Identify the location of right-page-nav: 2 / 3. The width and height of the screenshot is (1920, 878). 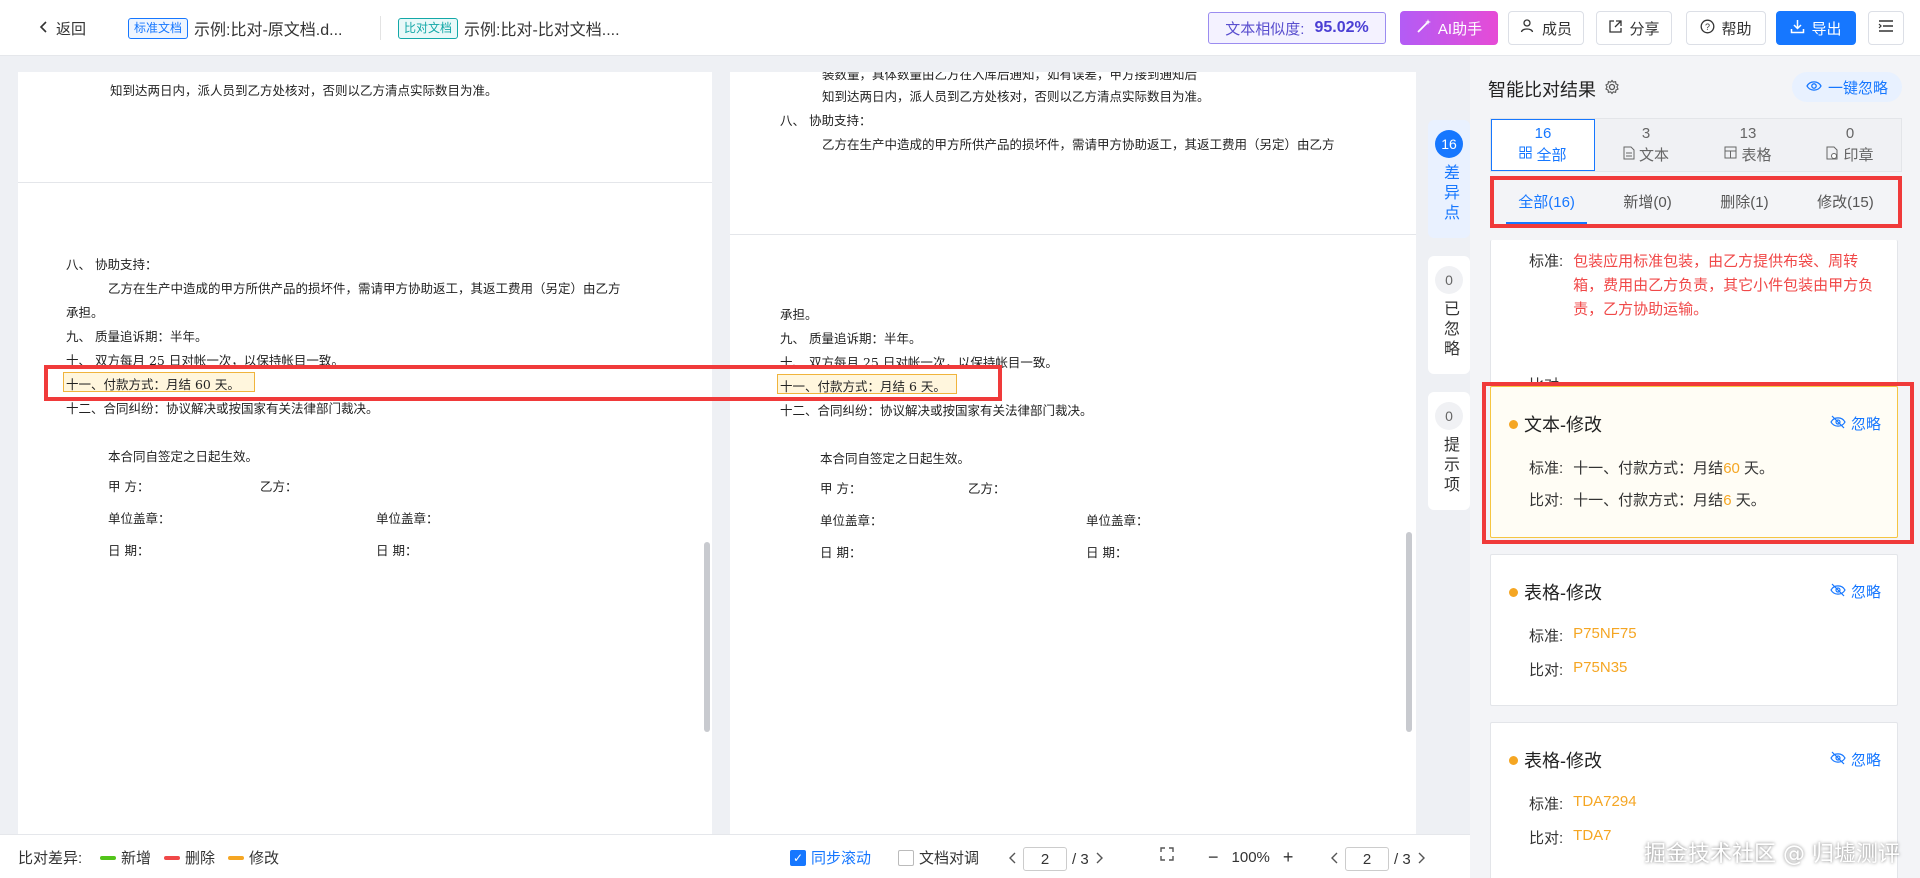
(1378, 859).